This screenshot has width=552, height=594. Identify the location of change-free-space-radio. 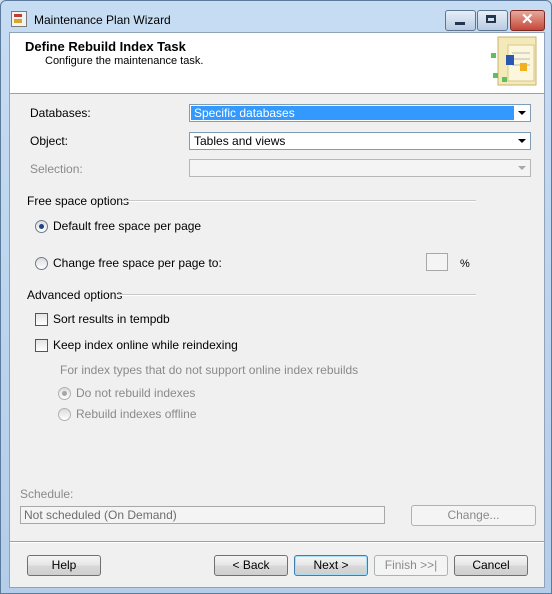
(41, 263).